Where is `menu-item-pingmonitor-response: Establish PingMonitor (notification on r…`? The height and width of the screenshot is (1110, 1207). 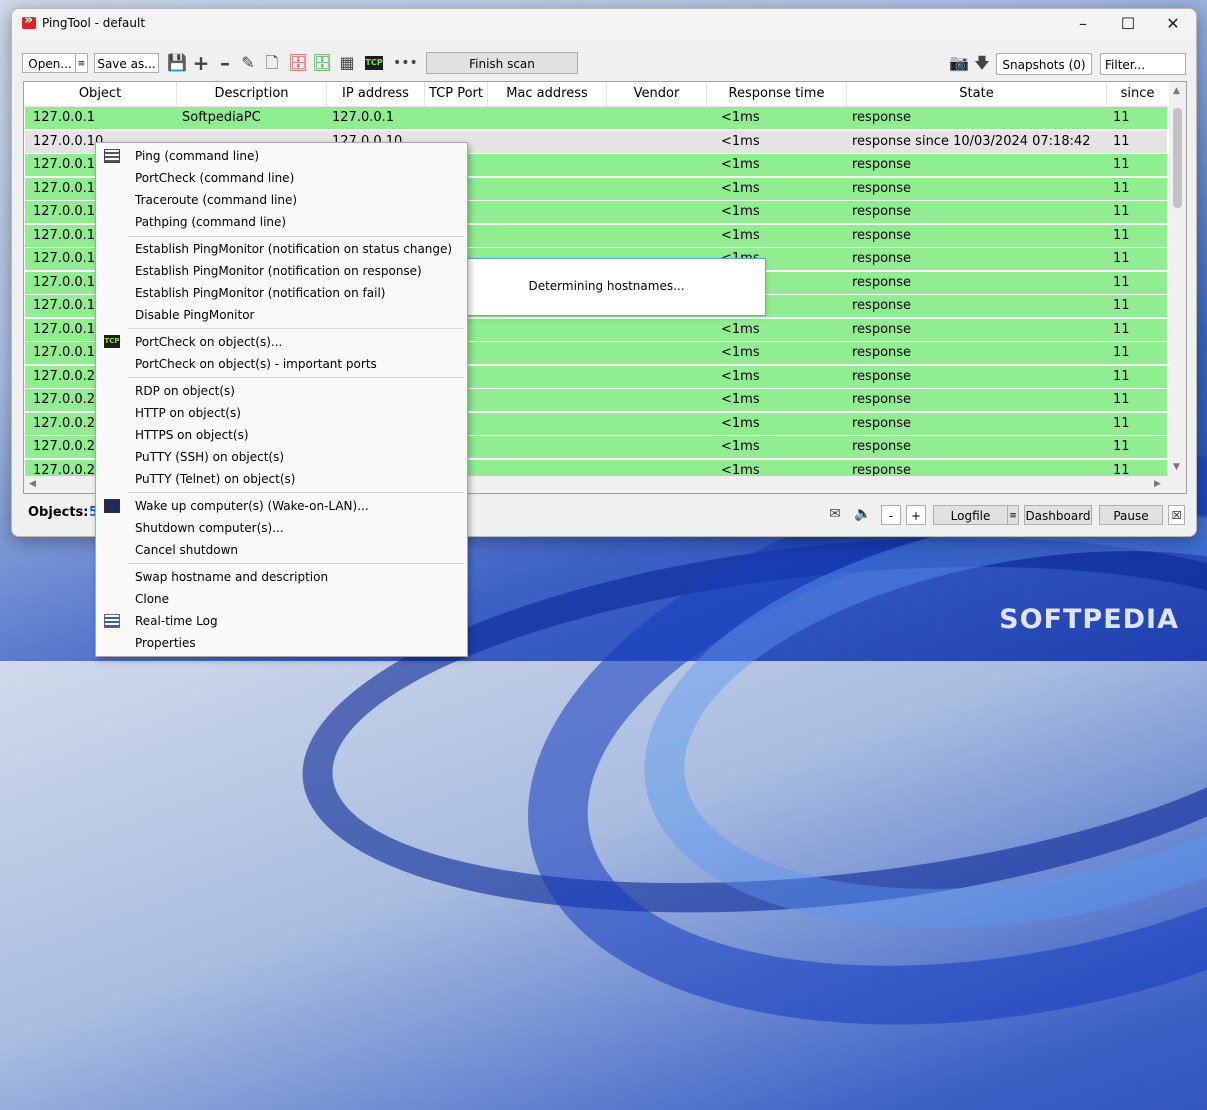
menu-item-pingmonitor-response: Establish PingMonitor (notification on r… is located at coordinates (281, 271).